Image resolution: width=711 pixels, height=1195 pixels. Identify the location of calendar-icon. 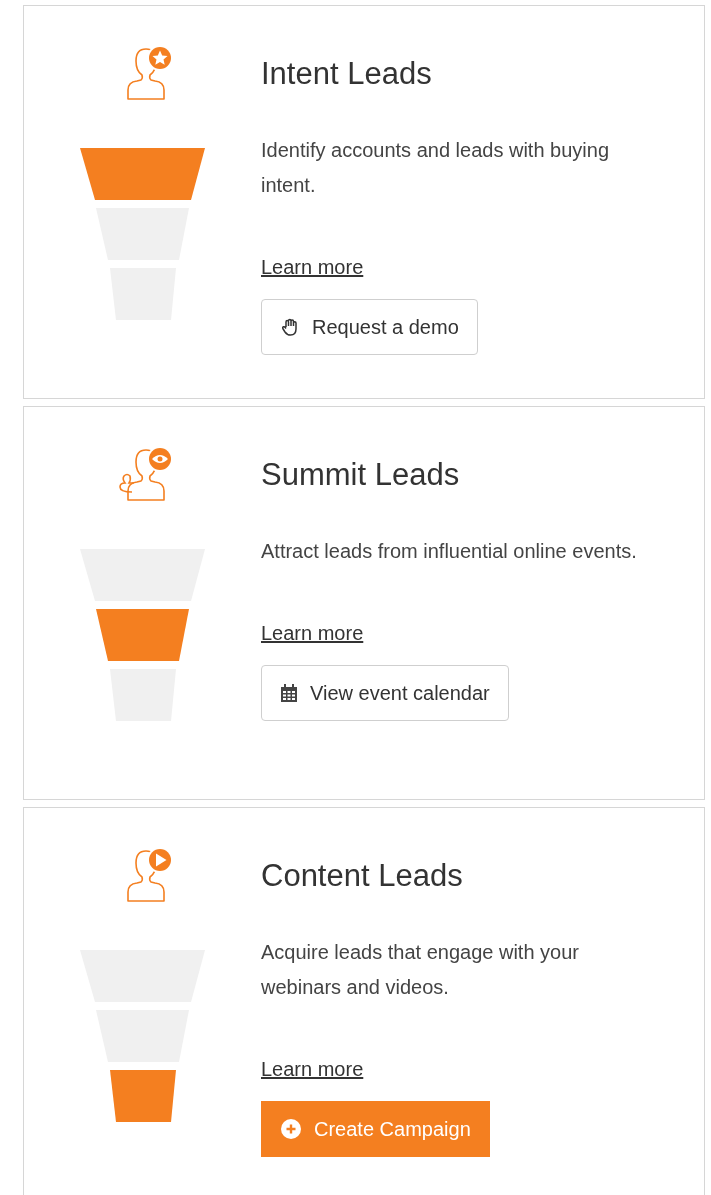
(289, 693).